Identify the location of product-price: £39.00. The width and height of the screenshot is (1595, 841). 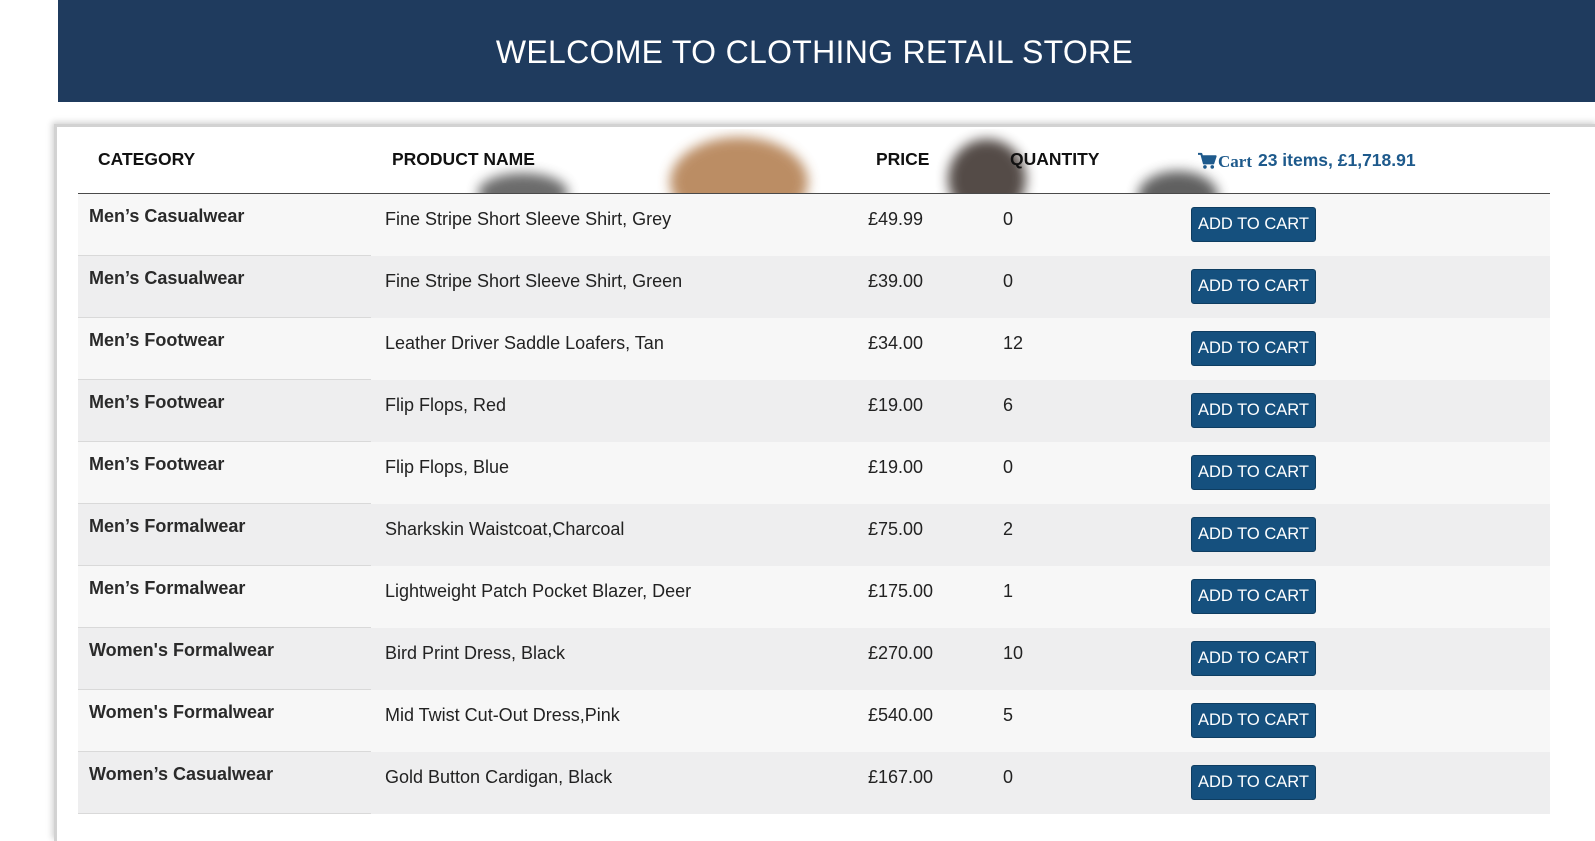
(896, 281).